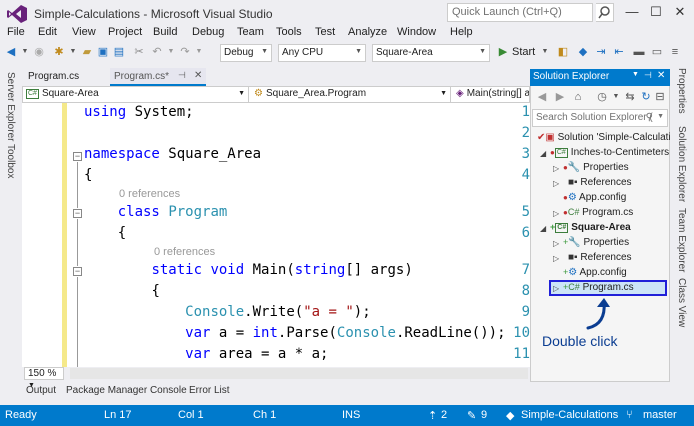  Describe the element at coordinates (10, 161) in the screenshot. I see `toolbox-tab: Toolbox` at that location.